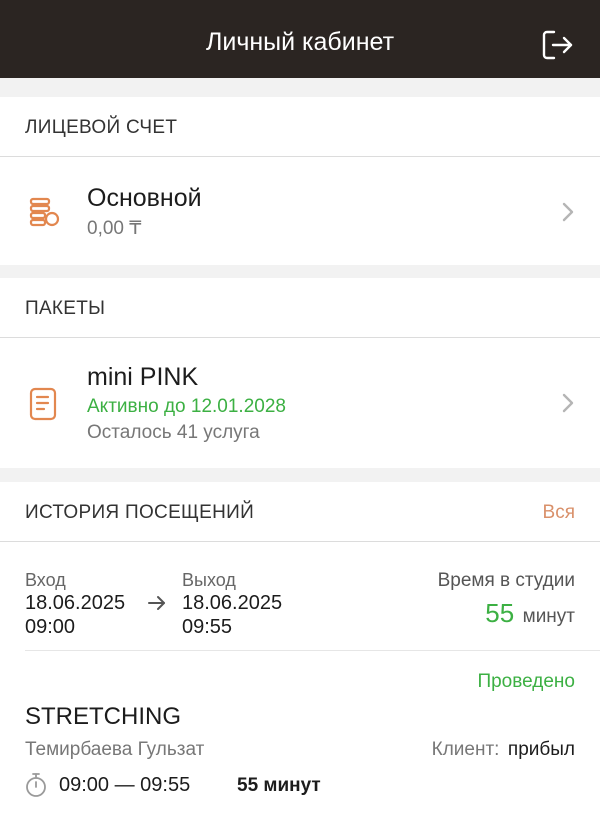 This screenshot has width=600, height=816. Describe the element at coordinates (157, 603) in the screenshot. I see `arrow-right-icon` at that location.